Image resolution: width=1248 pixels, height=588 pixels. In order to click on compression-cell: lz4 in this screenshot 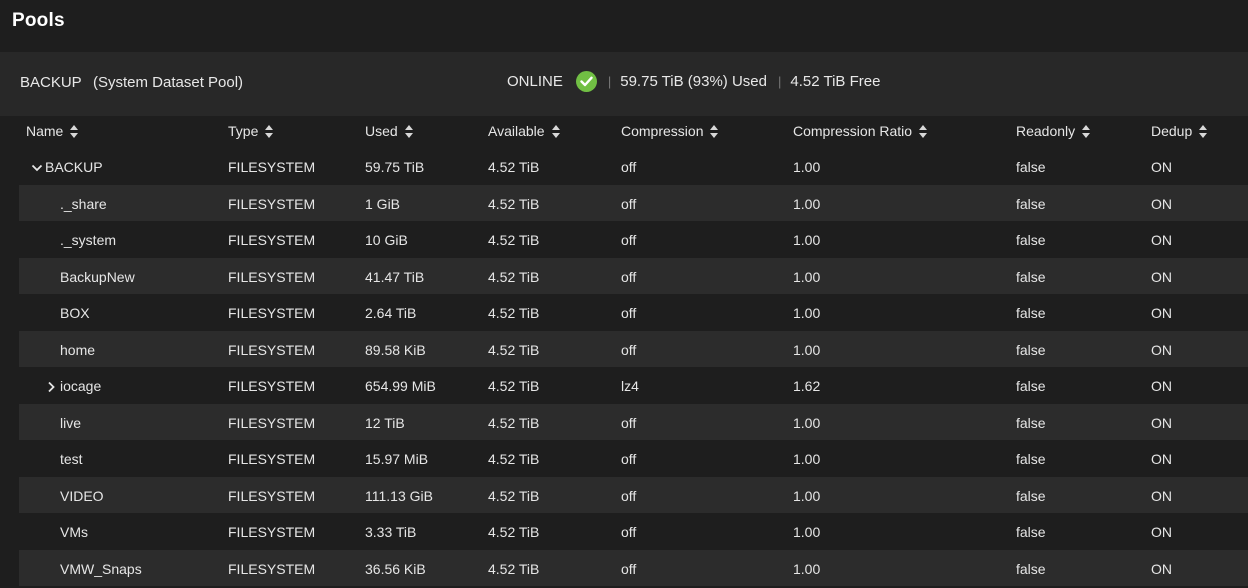, I will do `click(630, 386)`.